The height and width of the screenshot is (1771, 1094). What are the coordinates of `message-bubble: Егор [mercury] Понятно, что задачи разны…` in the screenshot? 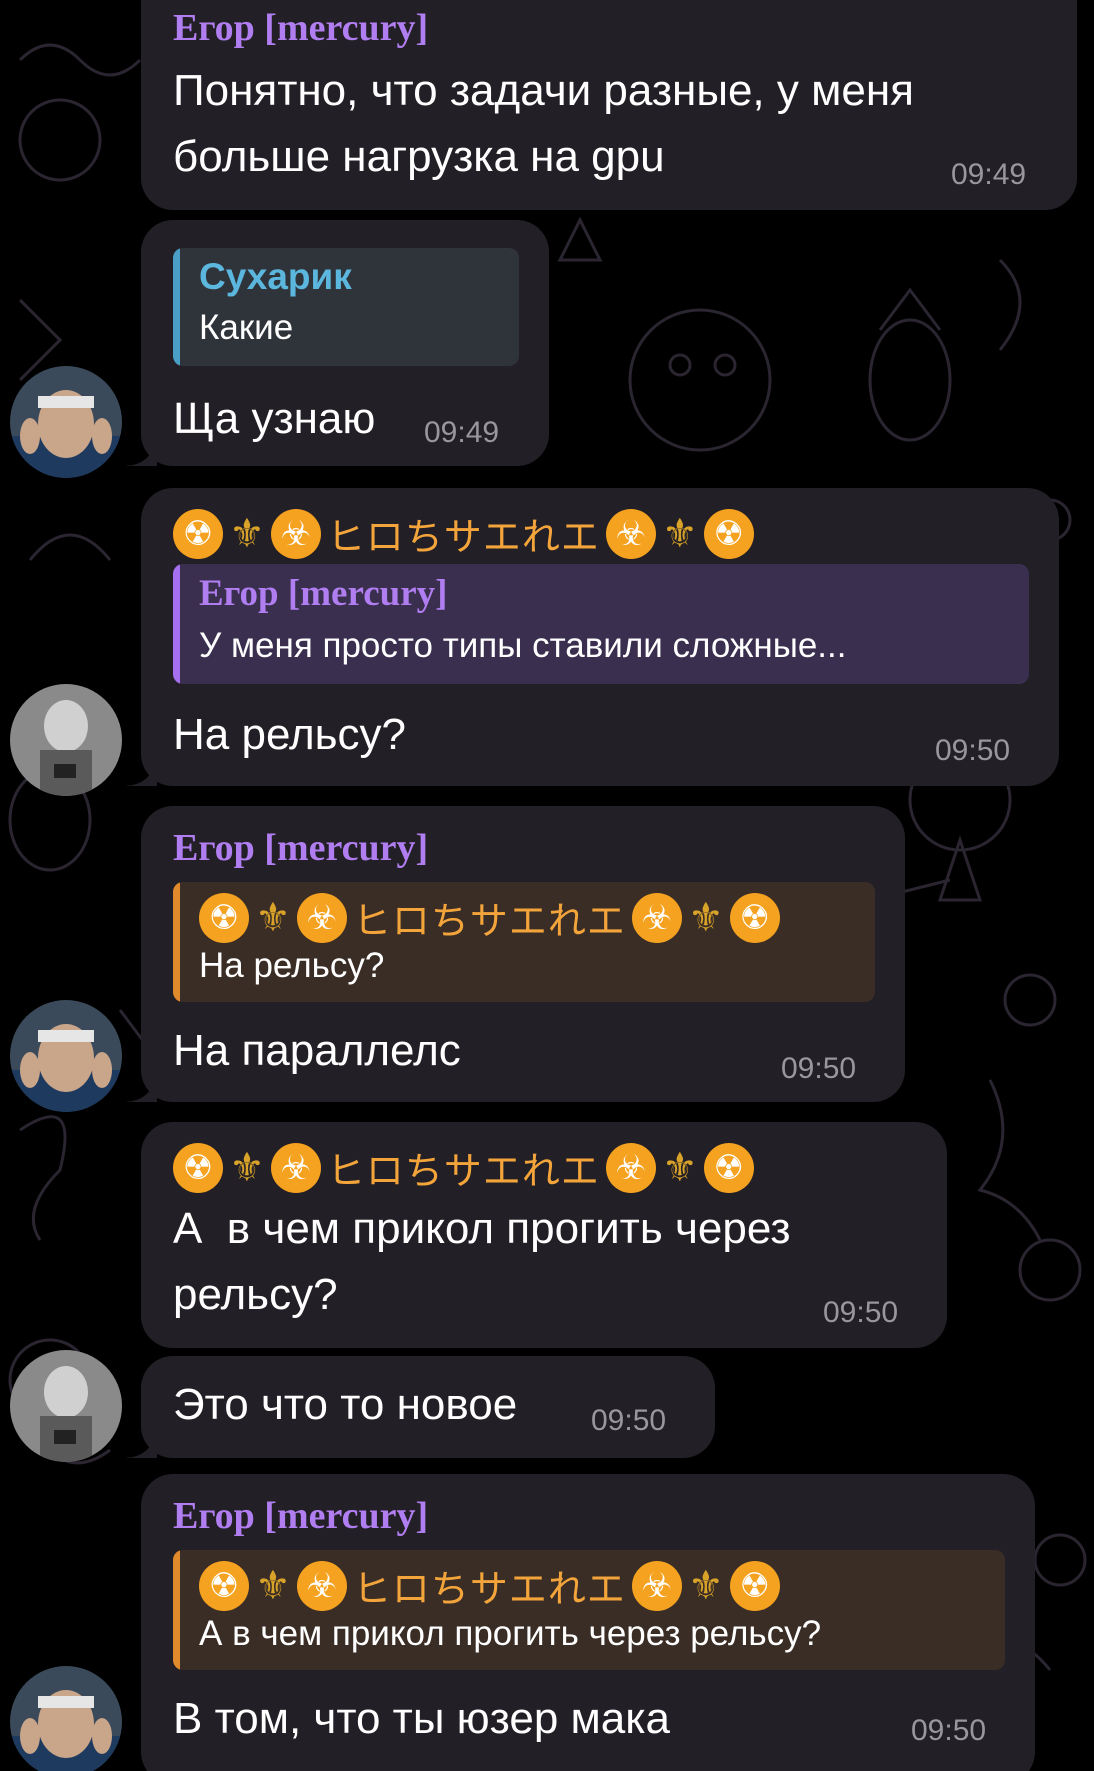 It's located at (609, 105).